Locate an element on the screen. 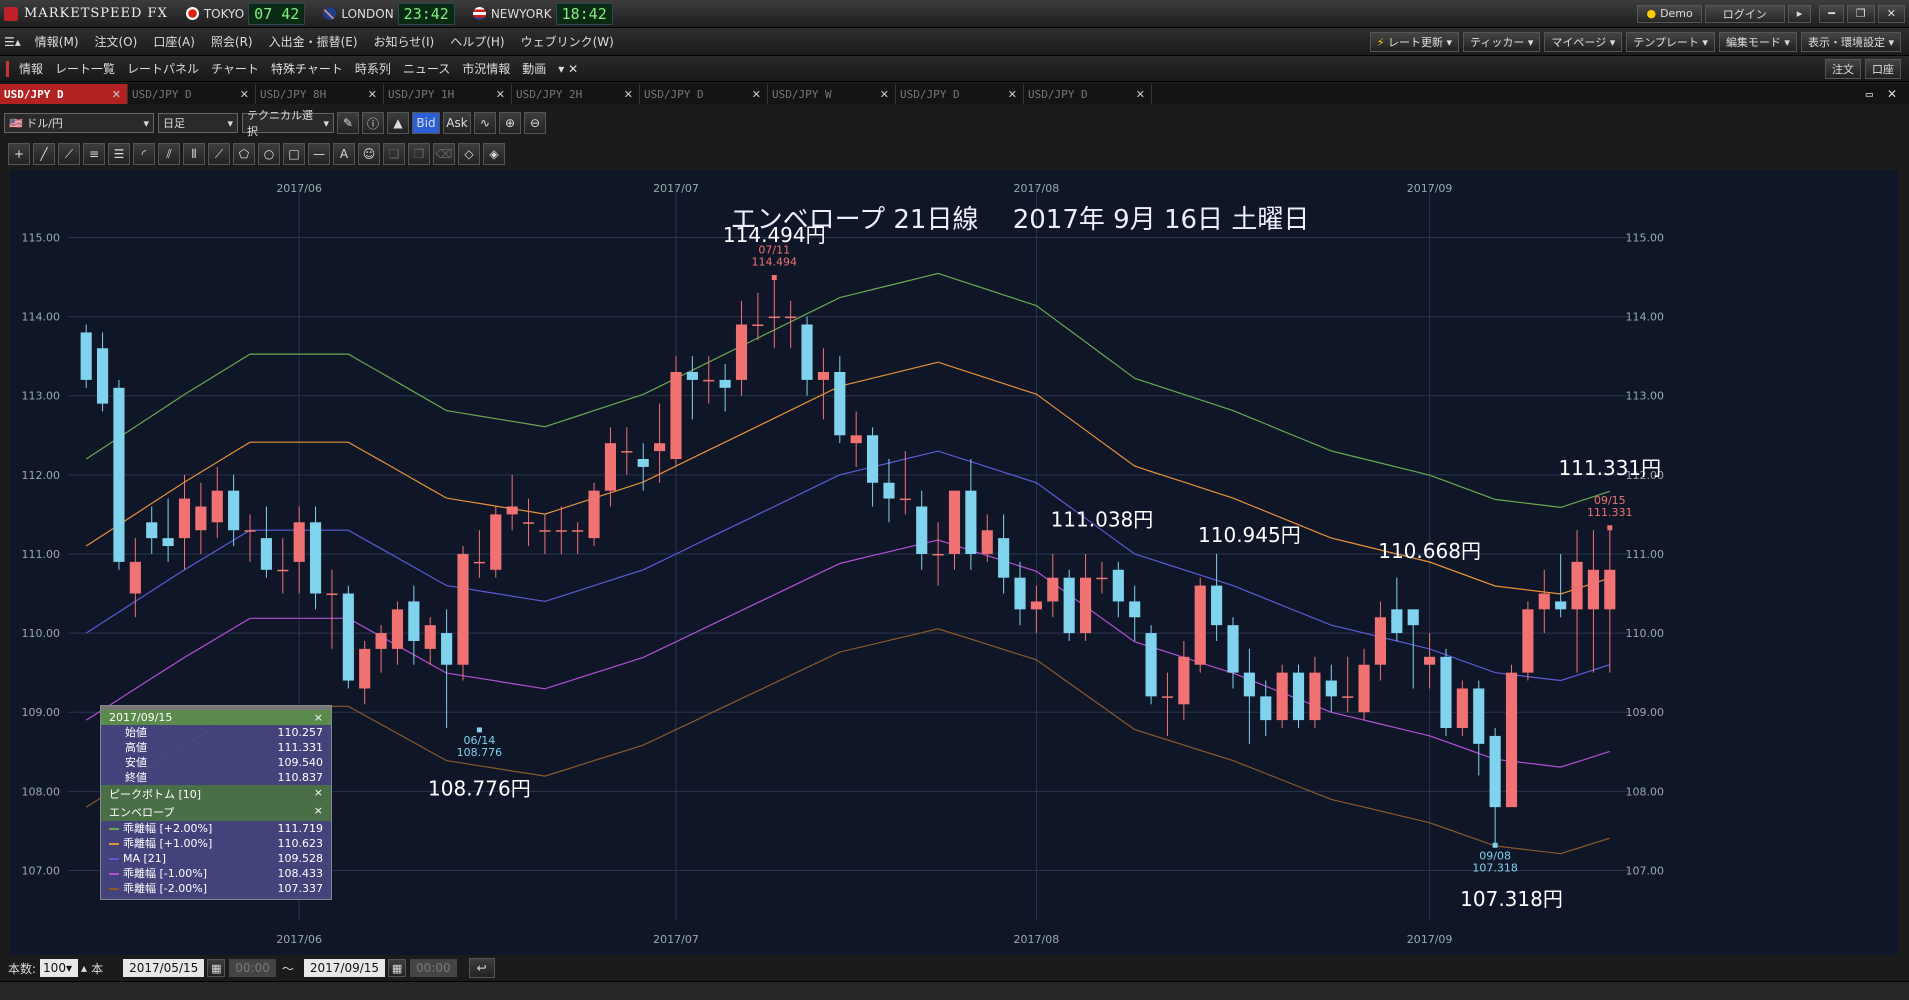  ray-icon: ⟋ is located at coordinates (69, 154).